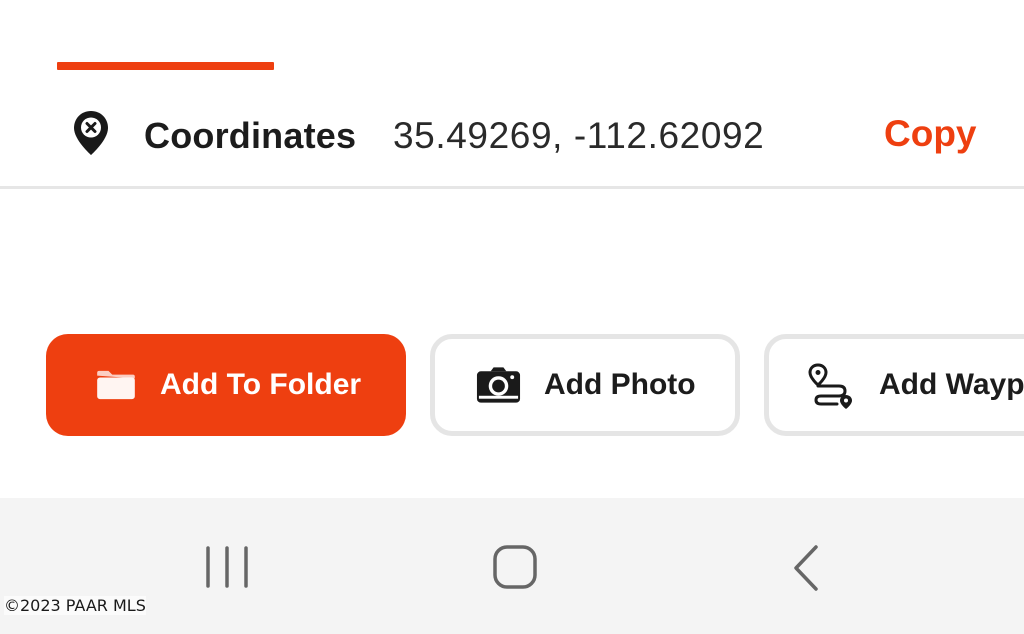 The width and height of the screenshot is (1024, 634). What do you see at coordinates (91, 133) in the screenshot?
I see `map-pin-x-icon` at bounding box center [91, 133].